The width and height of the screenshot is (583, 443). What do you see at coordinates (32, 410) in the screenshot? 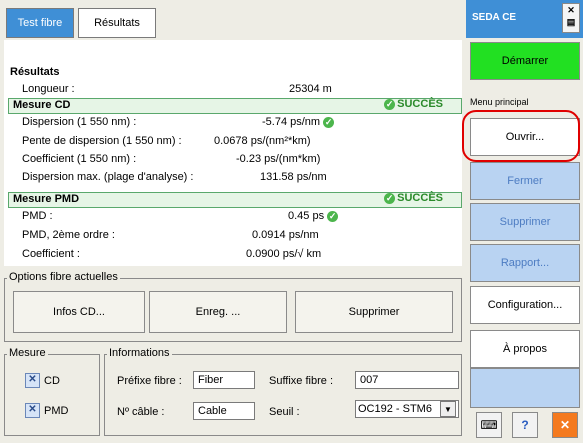
I see `pmd-checkbox: ✕` at bounding box center [32, 410].